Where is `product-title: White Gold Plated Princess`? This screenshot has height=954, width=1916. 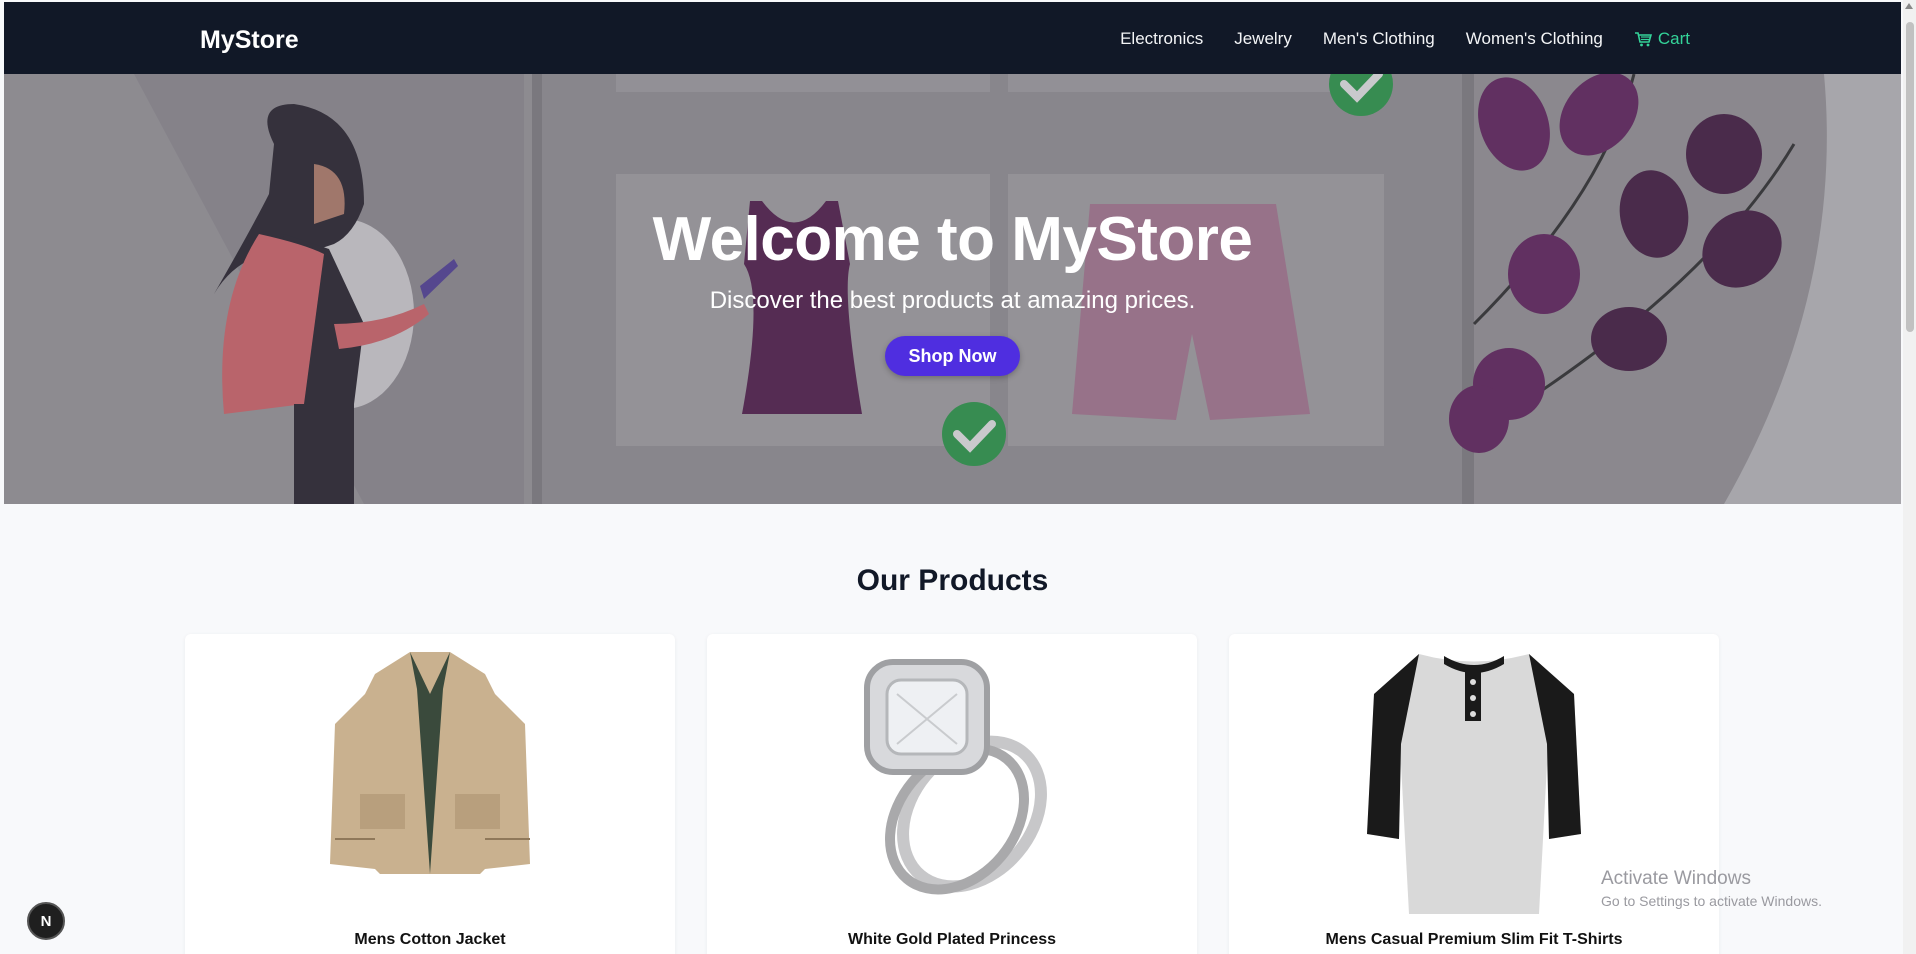
product-title: White Gold Plated Princess is located at coordinates (952, 940).